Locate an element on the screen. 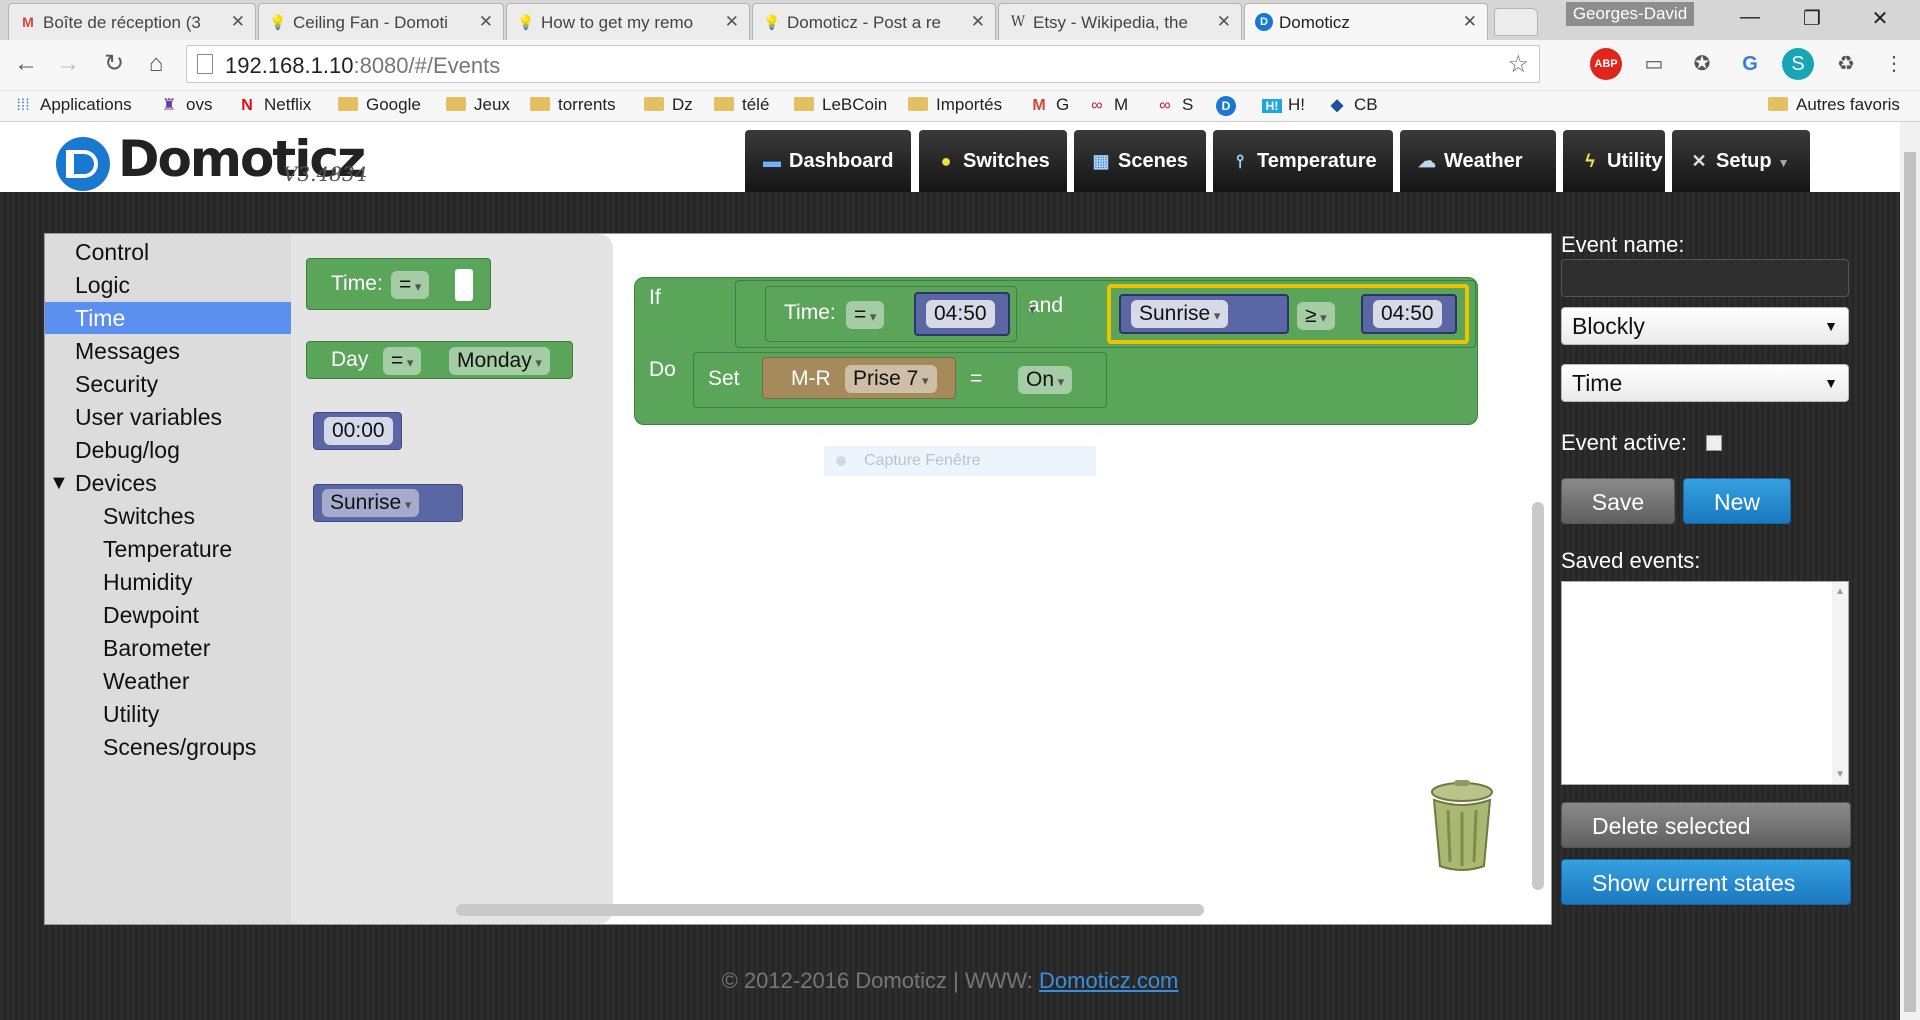  device-block: M-R Prise 7 is located at coordinates (859, 378).